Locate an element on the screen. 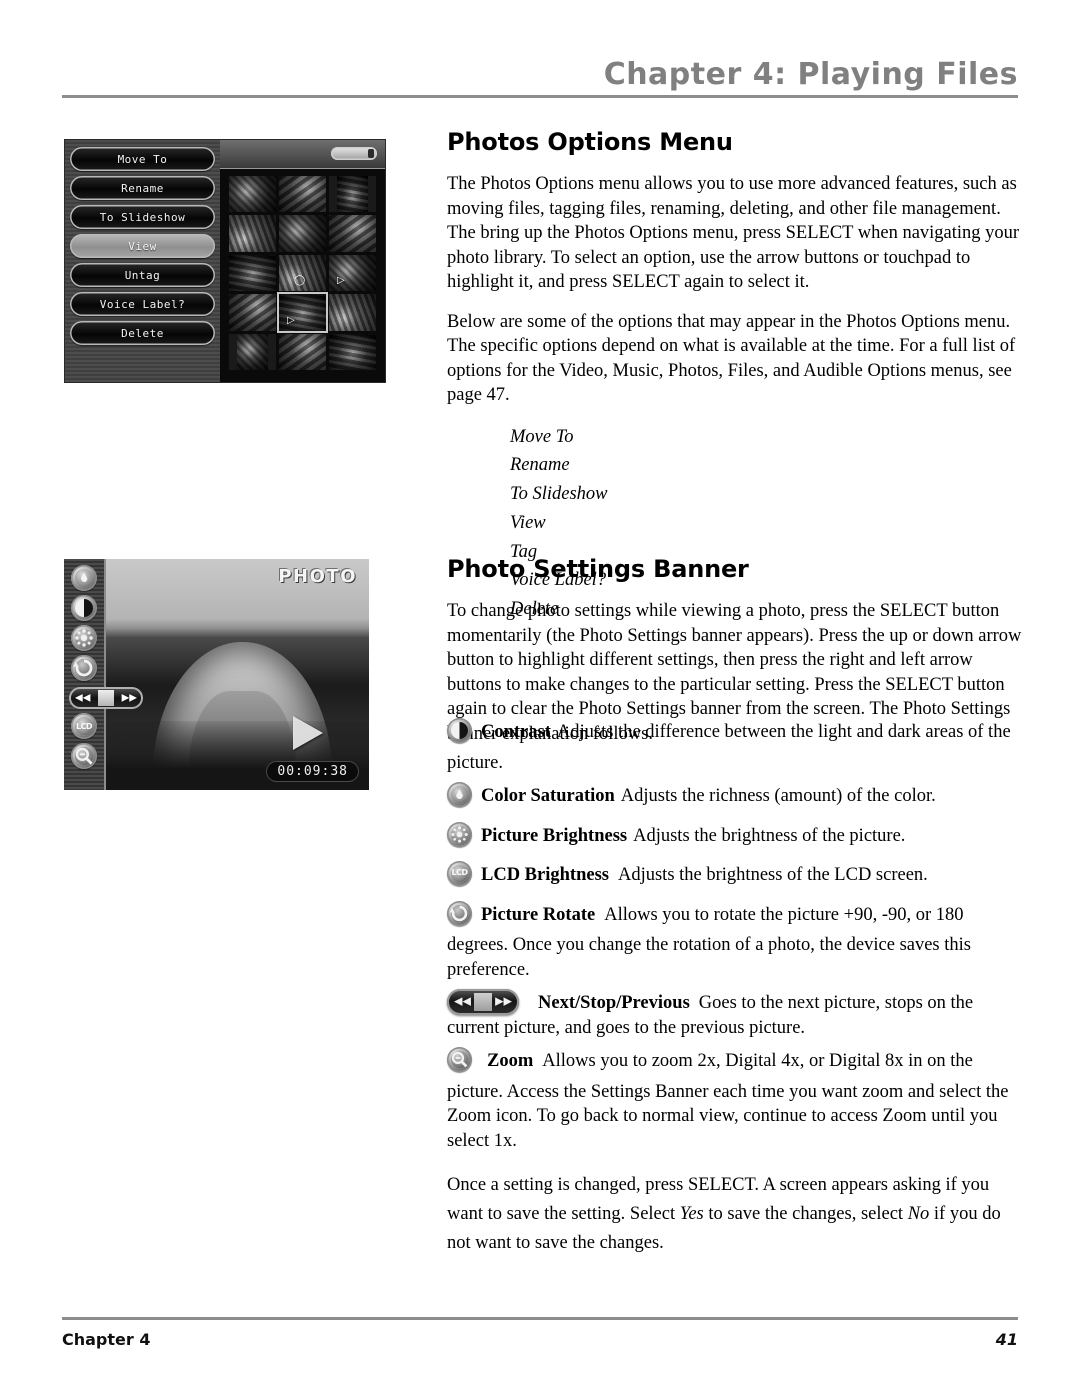  page-title: Photos Options Menu is located at coordinates (590, 142).